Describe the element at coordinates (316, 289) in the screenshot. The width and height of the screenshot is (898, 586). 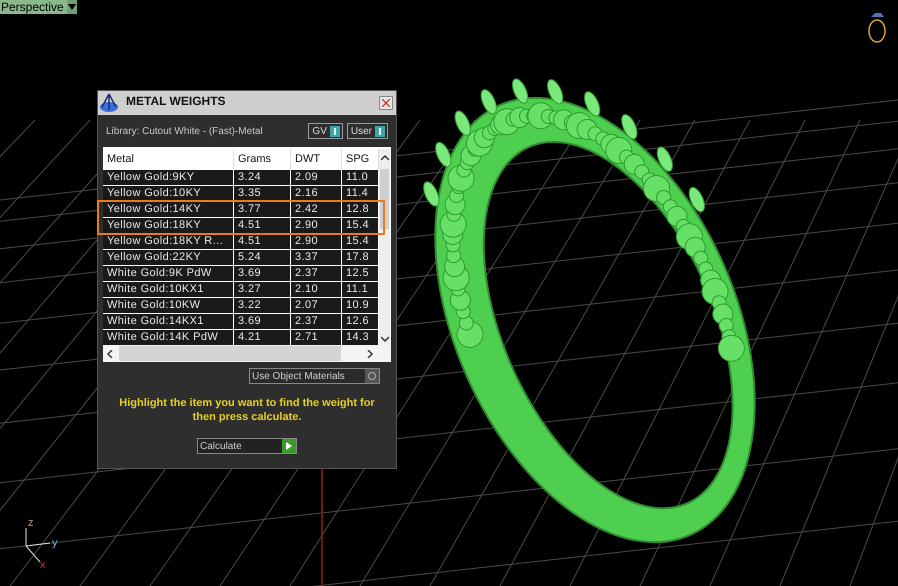
I see `table-cell: 2.10` at that location.